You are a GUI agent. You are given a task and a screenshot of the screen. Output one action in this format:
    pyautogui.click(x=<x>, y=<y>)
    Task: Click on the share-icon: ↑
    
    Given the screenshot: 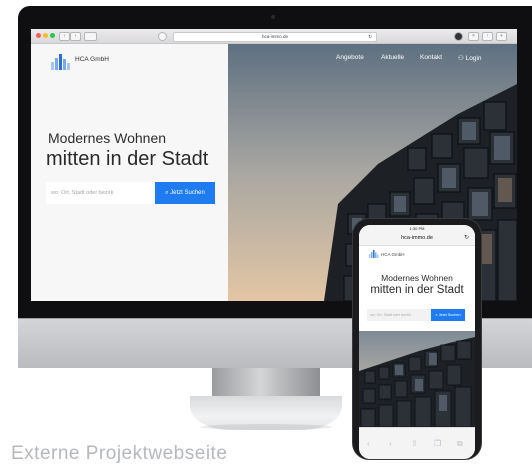 What is the action you would take?
    pyautogui.click(x=487, y=36)
    